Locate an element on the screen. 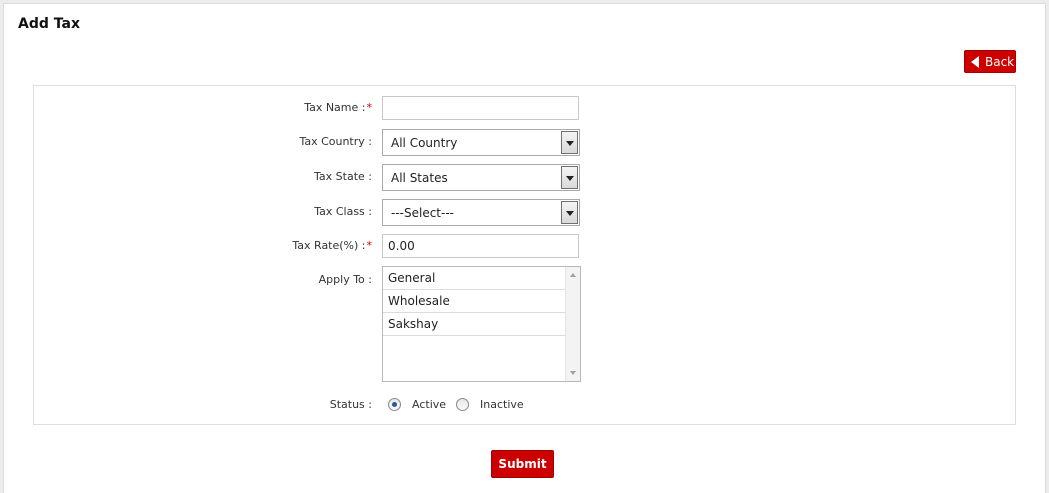 The image size is (1049, 493). tax-name-label: Tax Name :* is located at coordinates (338, 107).